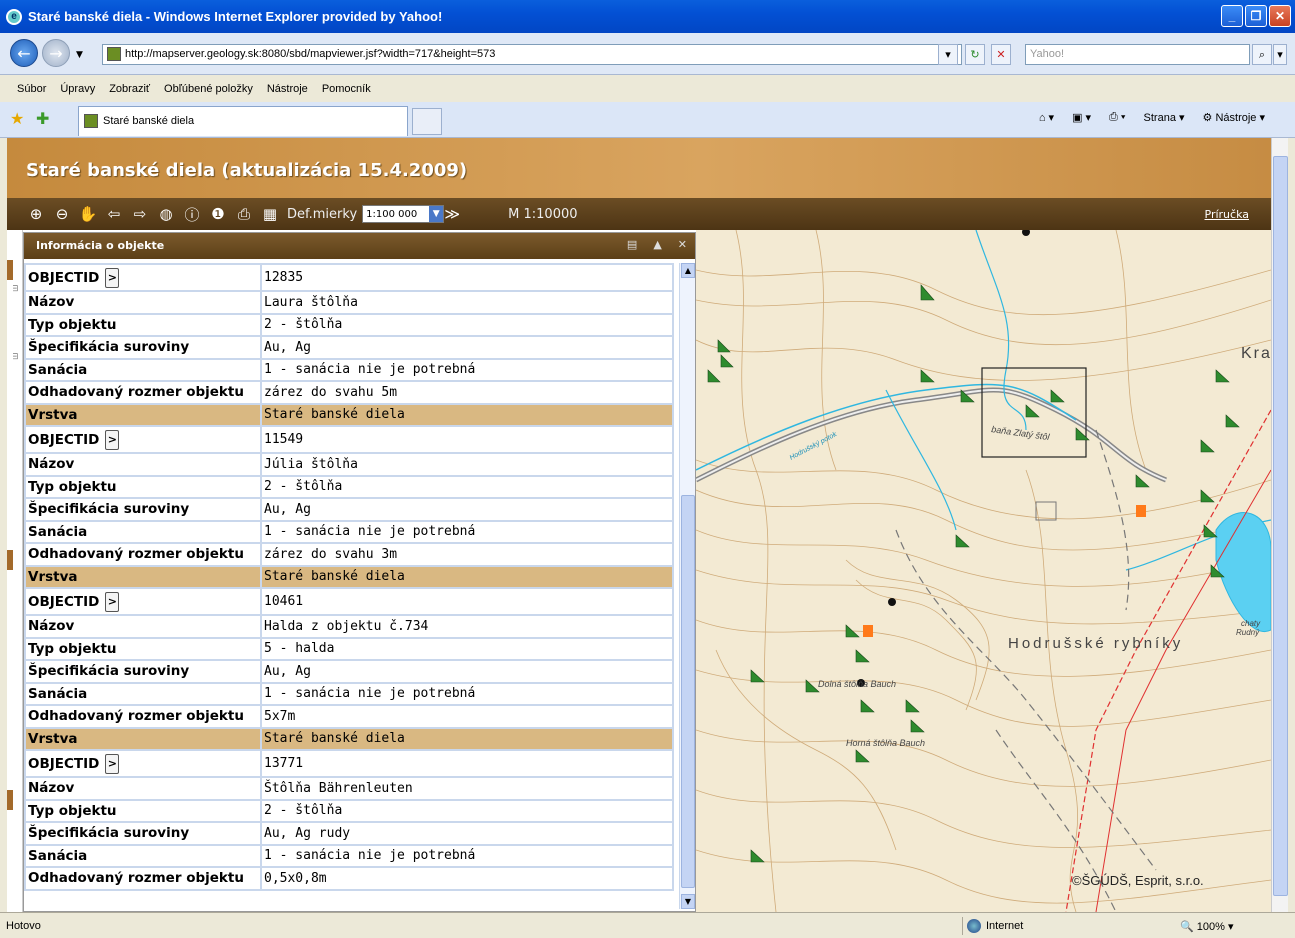 This screenshot has width=1295, height=938. Describe the element at coordinates (36, 214) in the screenshot. I see `zoom-in-icon: ⊕` at that location.